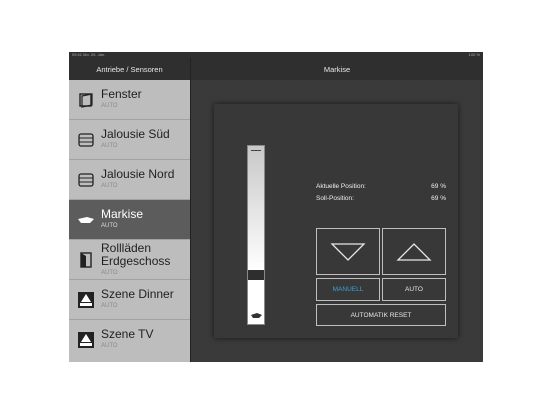 The height and width of the screenshot is (414, 552). Describe the element at coordinates (381, 315) in the screenshot. I see `automatik-reset-button: AUTOMATIK RESET` at that location.